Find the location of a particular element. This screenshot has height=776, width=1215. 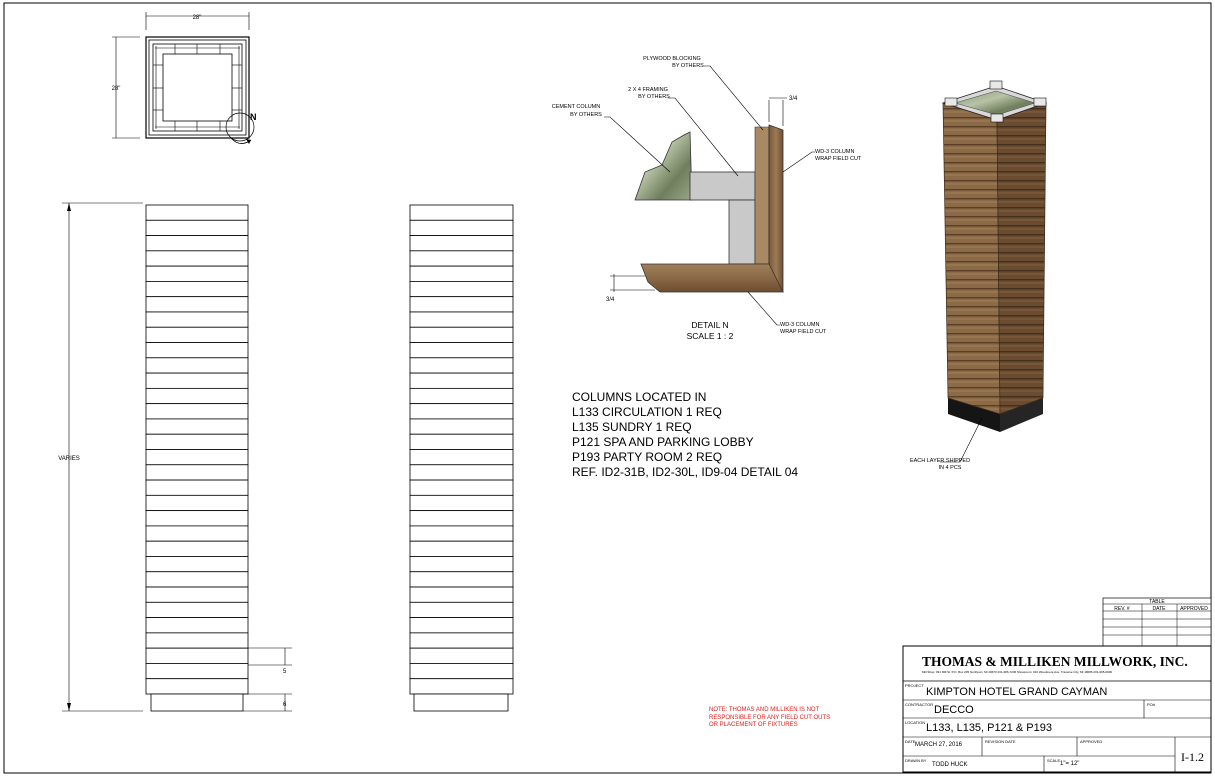

callout-wrap-right-1: WD-3 COLUMN is located at coordinates (834, 152).